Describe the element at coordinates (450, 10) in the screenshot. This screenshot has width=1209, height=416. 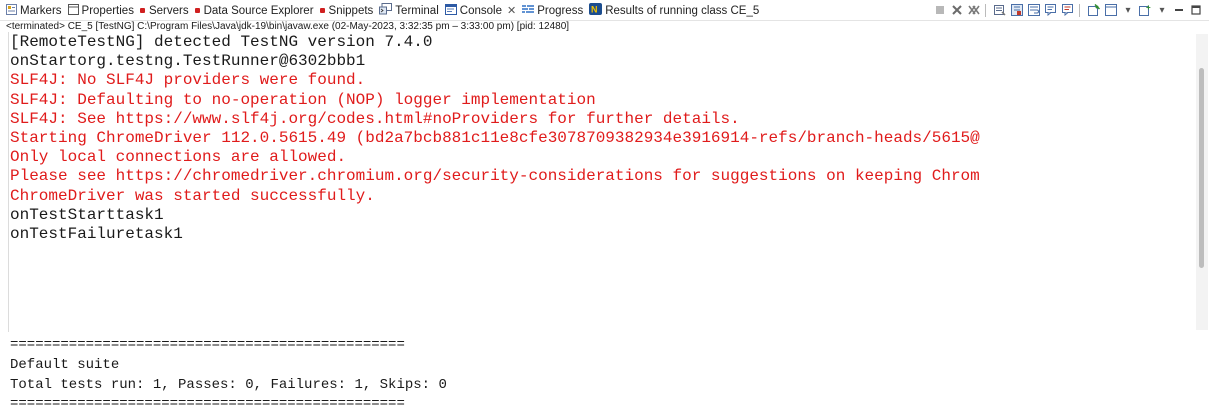
I see `console-icon` at that location.